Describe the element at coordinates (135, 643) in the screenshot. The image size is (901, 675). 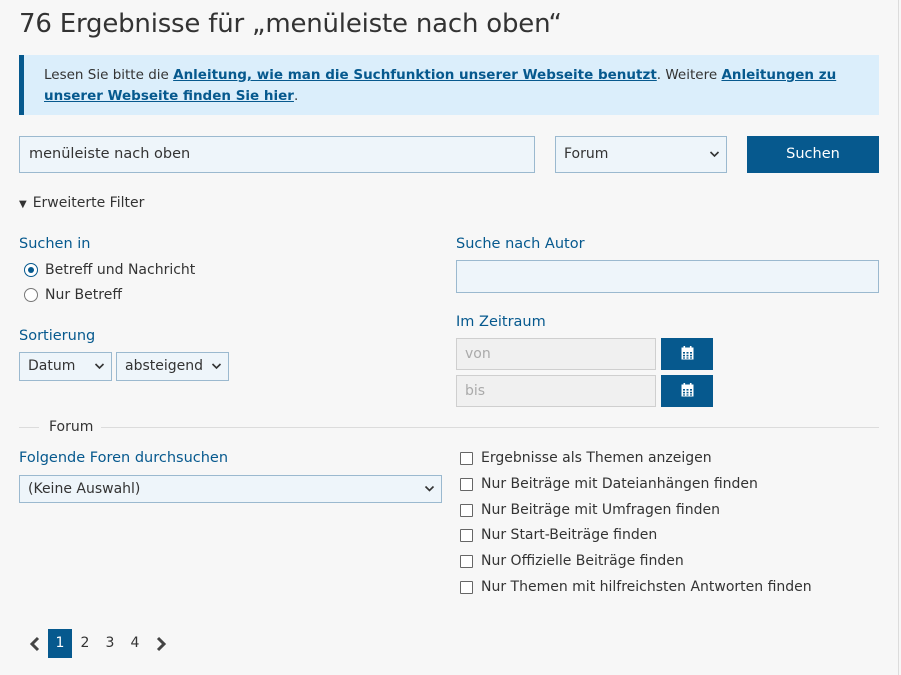
I see `page-button-4: 4` at that location.